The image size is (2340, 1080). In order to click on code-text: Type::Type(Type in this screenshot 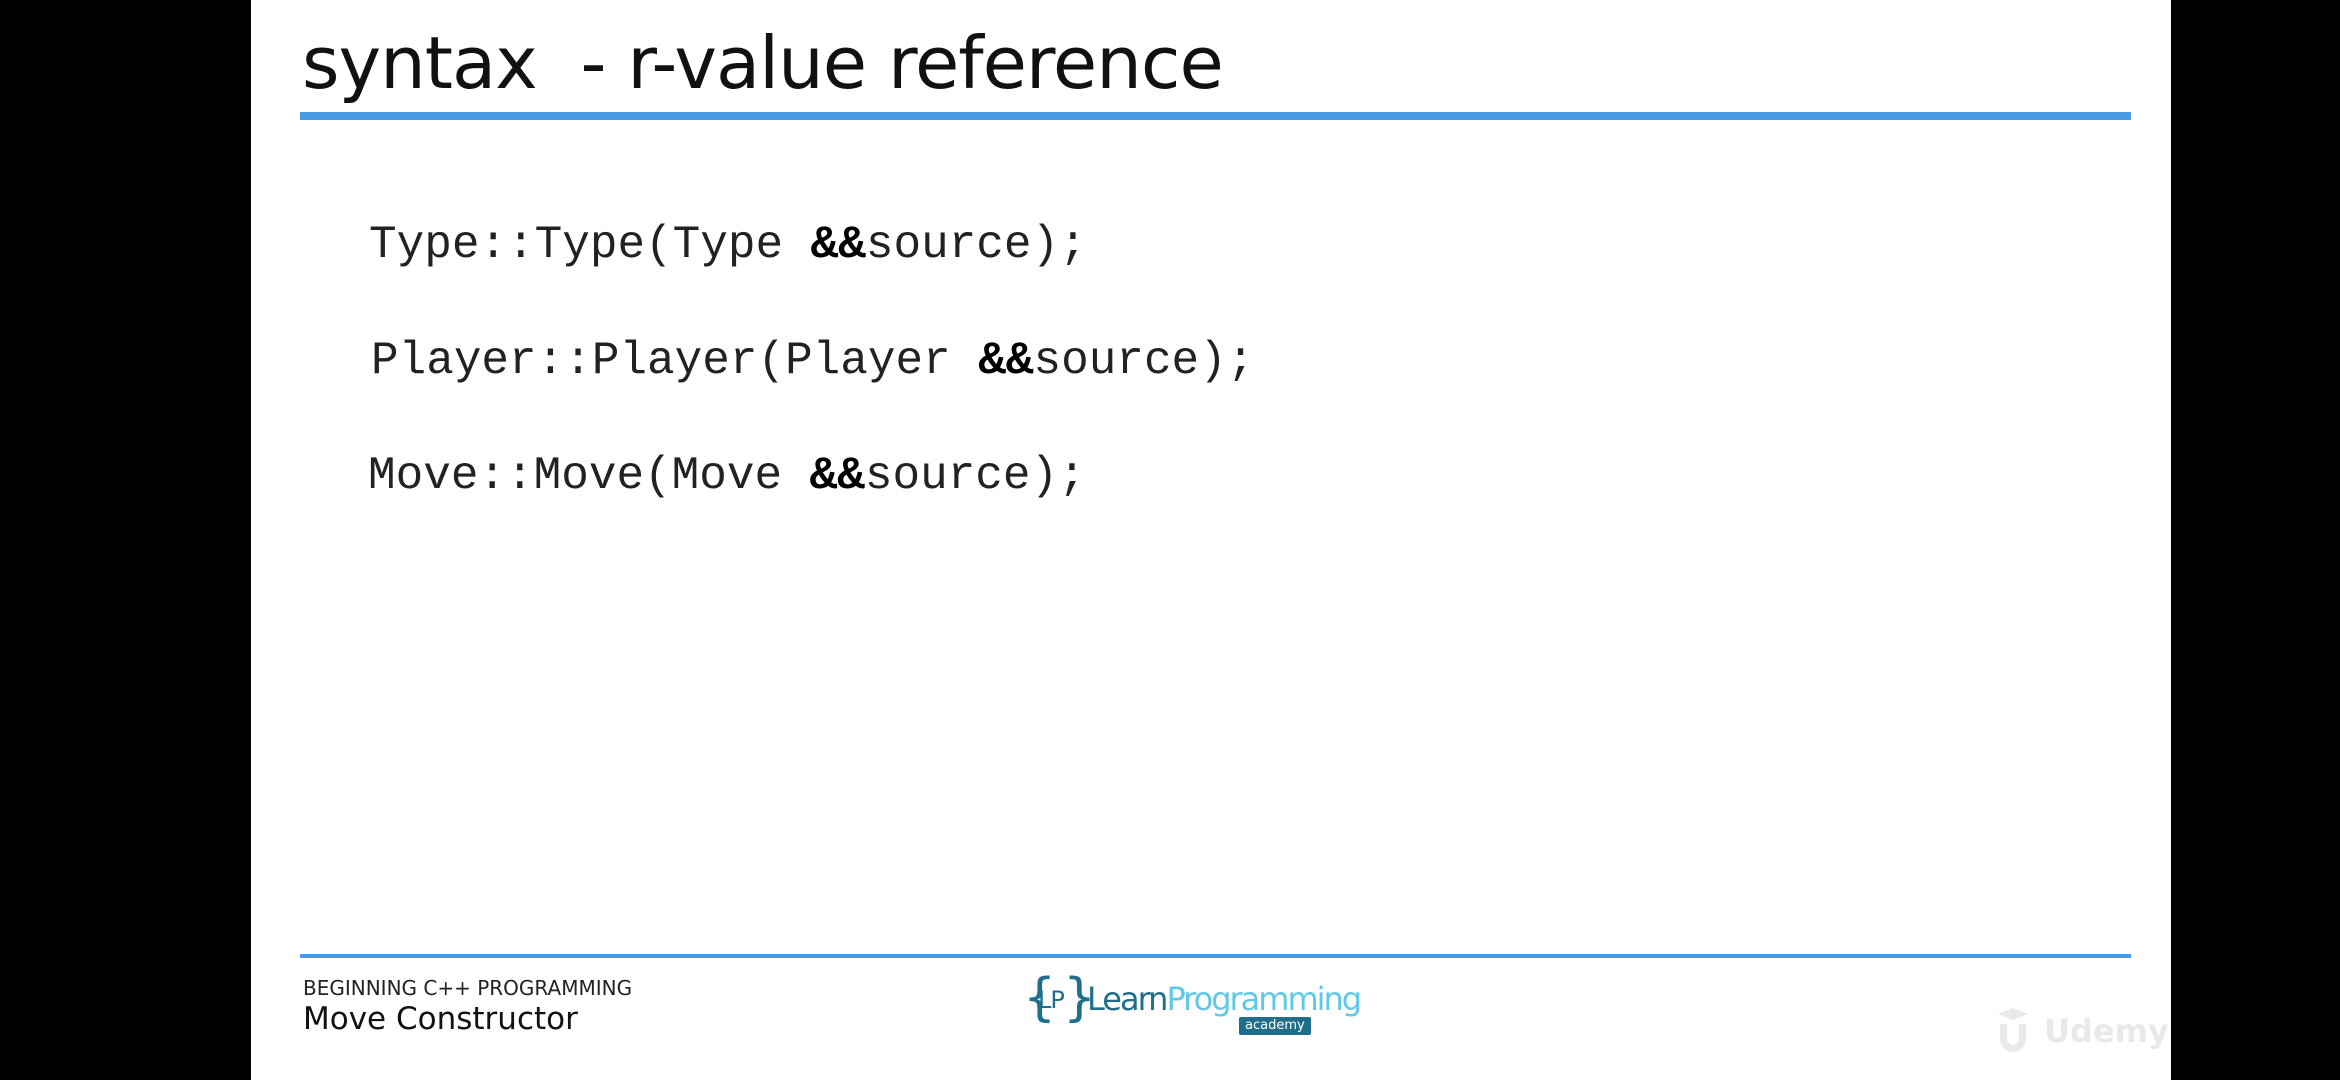, I will do `click(590, 245)`.